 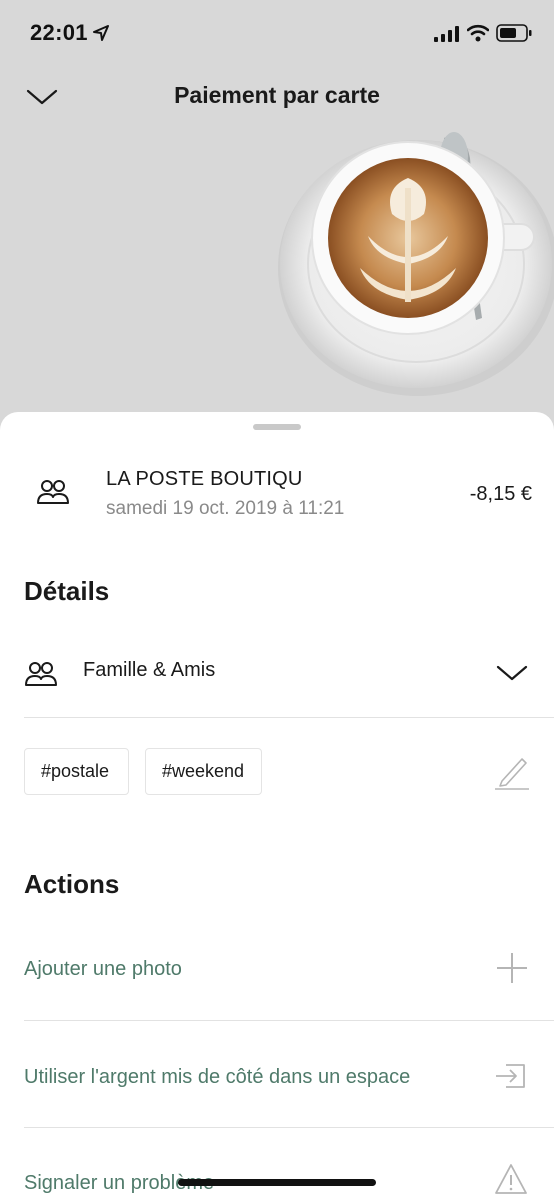 I want to click on category-label: Famille & Amis, so click(x=149, y=670).